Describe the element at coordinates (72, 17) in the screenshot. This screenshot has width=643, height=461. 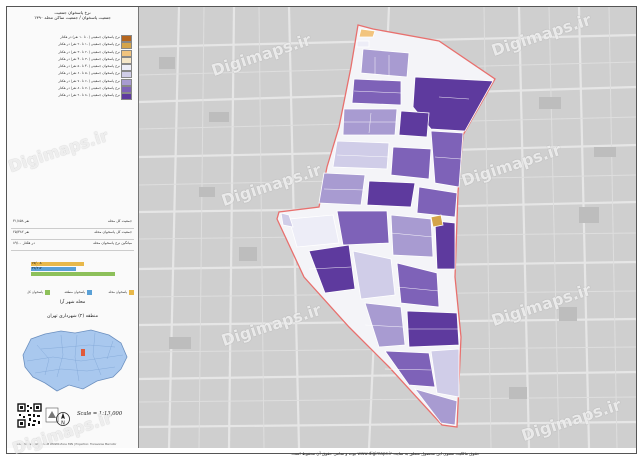
I see `legend-title-line2: جمعیت پاسخوان / جمعیت ساکن محله ۱۳۹۰` at that location.